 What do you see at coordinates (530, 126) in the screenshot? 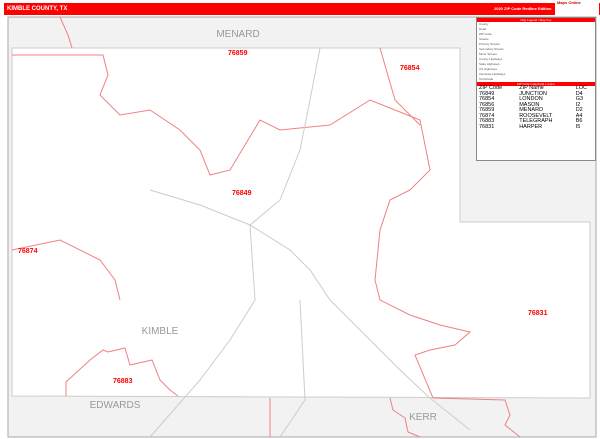
I see `table-row: 76831 HARPER I5` at bounding box center [530, 126].